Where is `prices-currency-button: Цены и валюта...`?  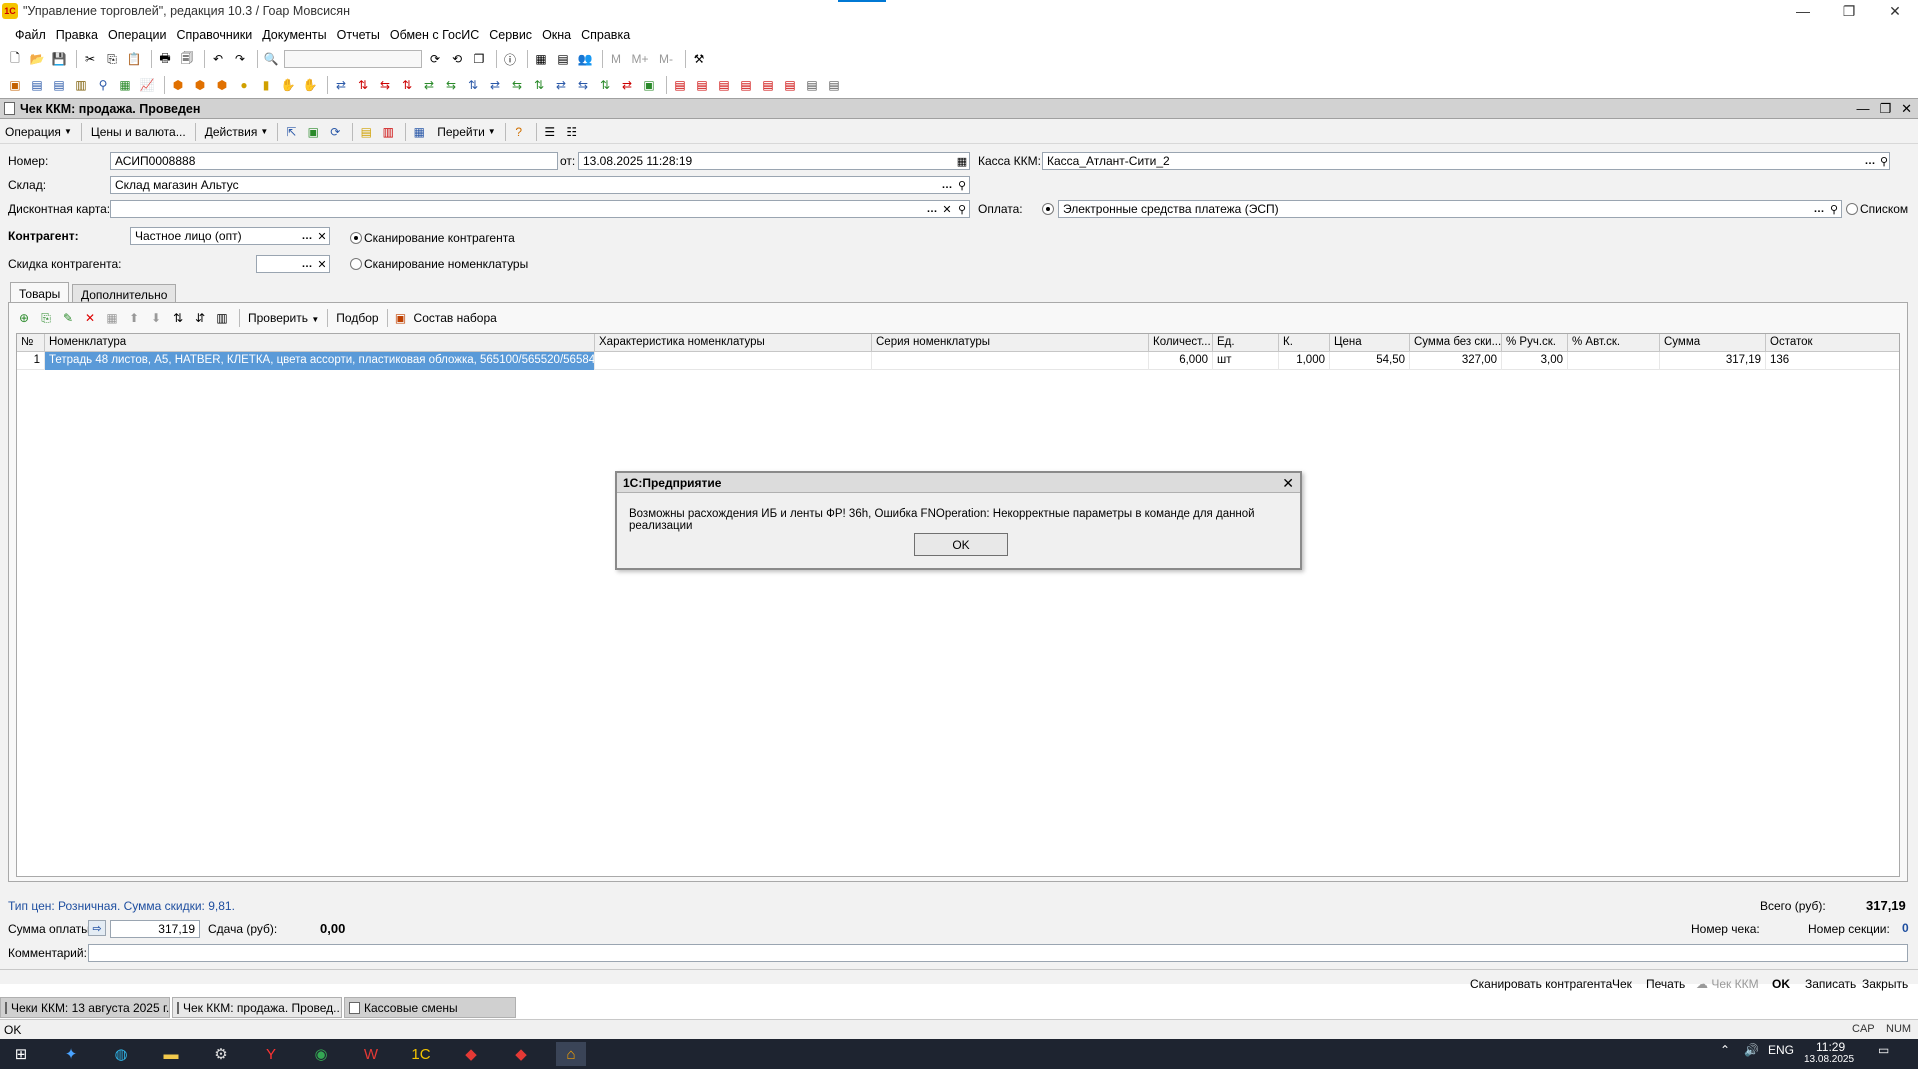
prices-currency-button: Цены и валюта... is located at coordinates (138, 132).